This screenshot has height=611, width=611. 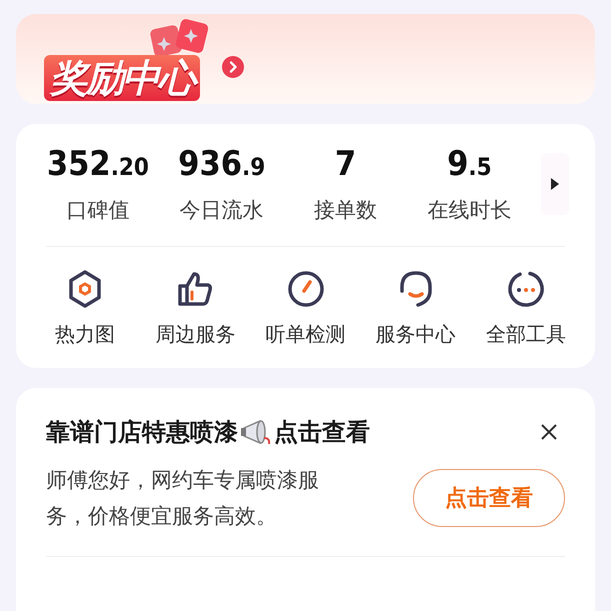 I want to click on tool-label: 服务中心, so click(x=416, y=334).